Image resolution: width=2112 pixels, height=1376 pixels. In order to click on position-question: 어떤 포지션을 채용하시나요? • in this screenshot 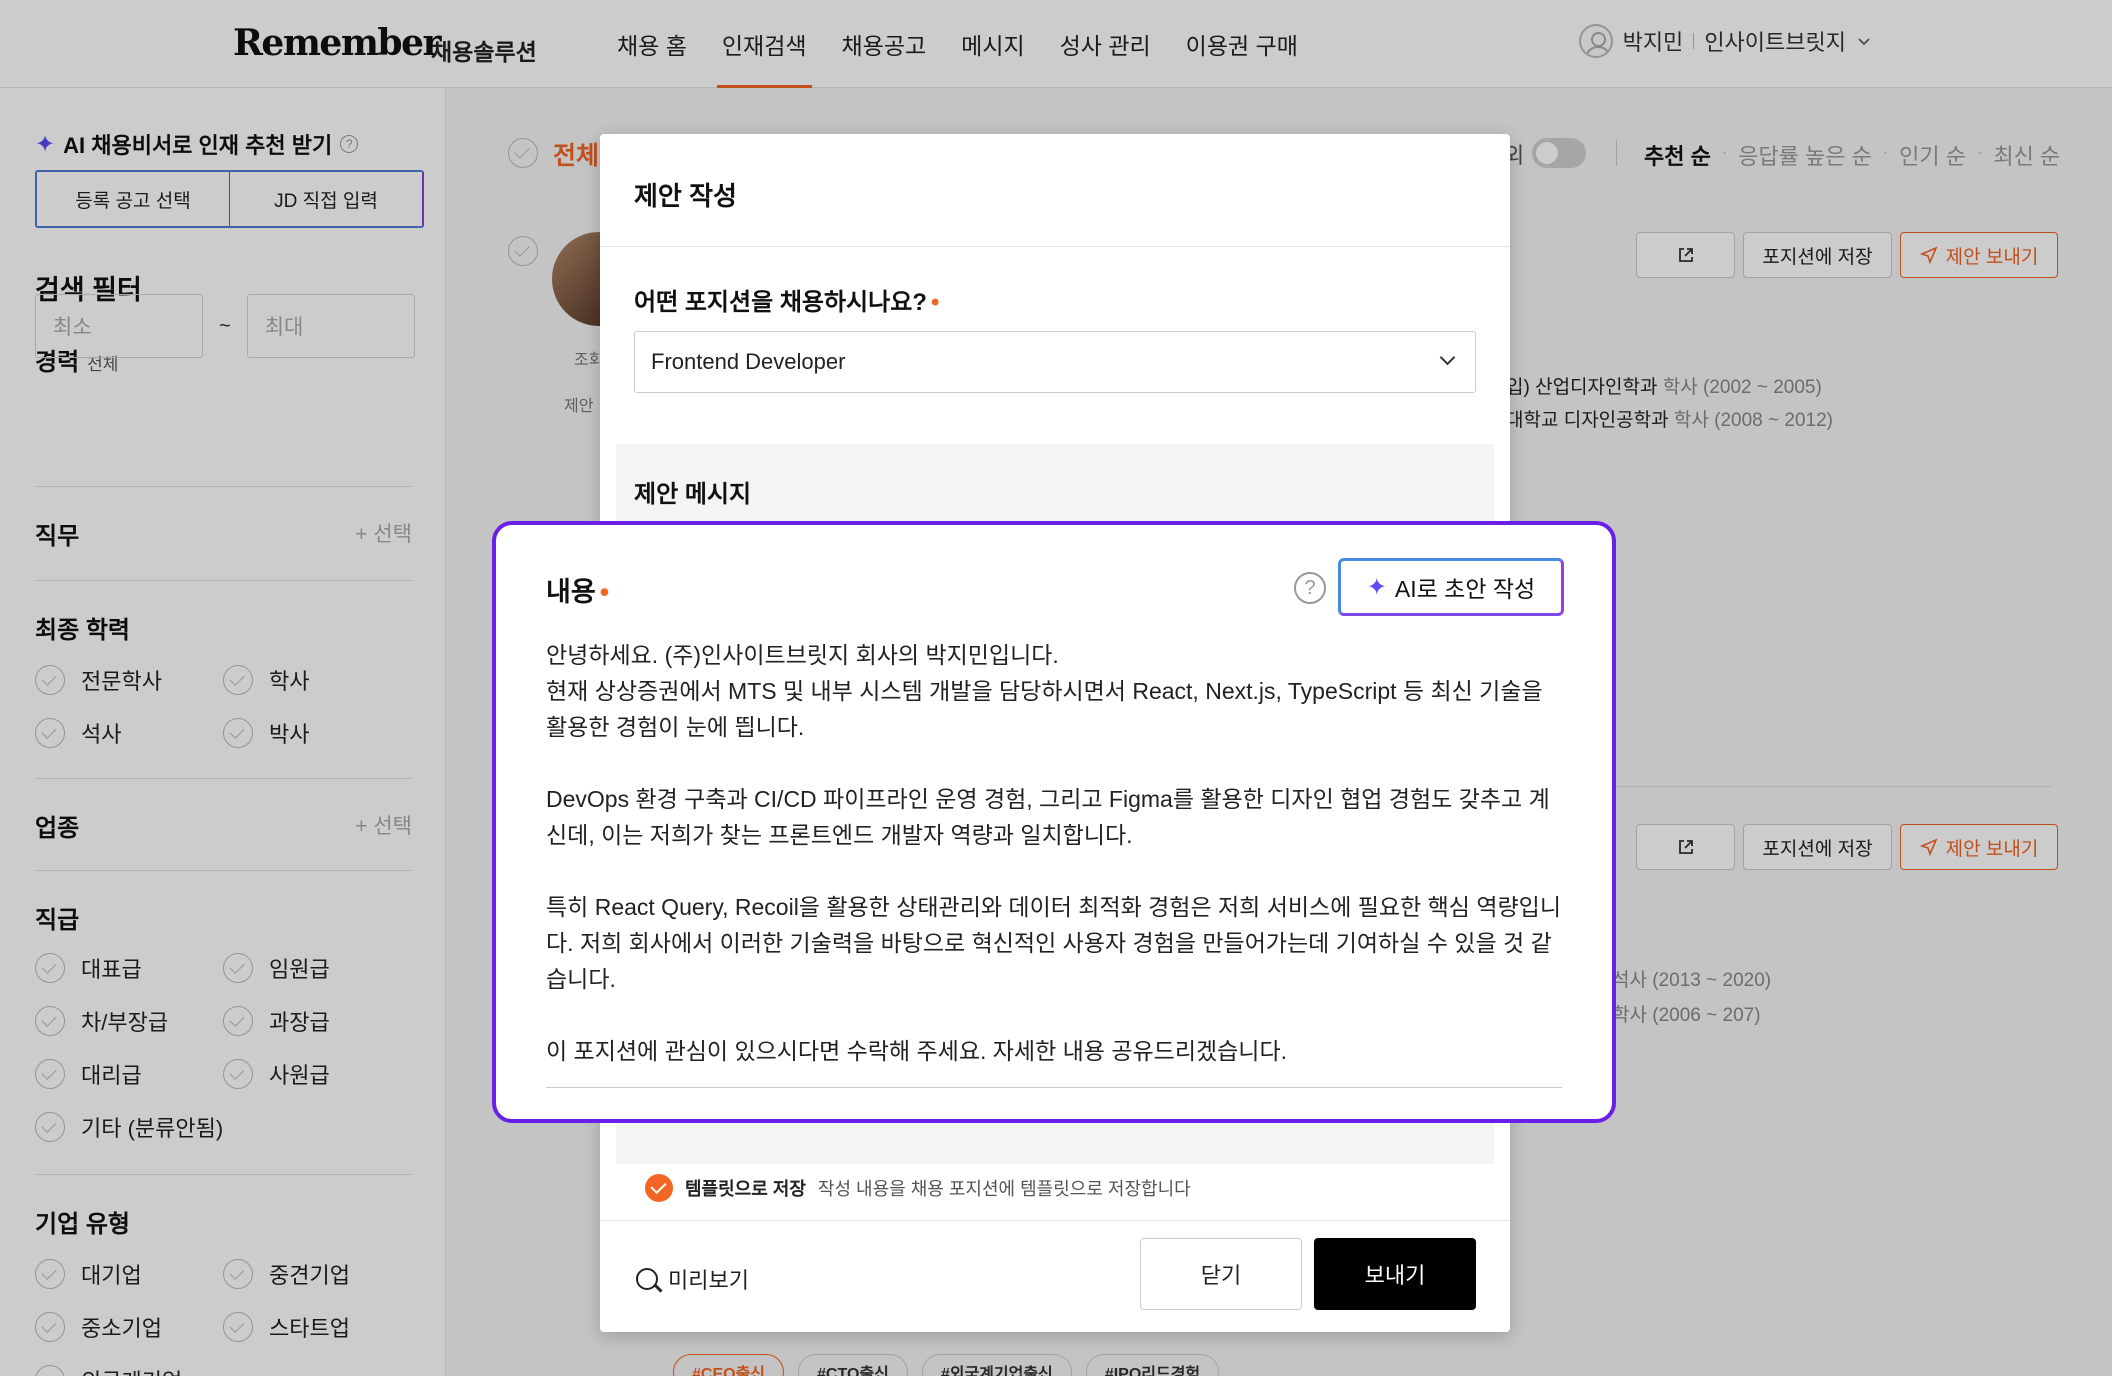, I will do `click(787, 302)`.